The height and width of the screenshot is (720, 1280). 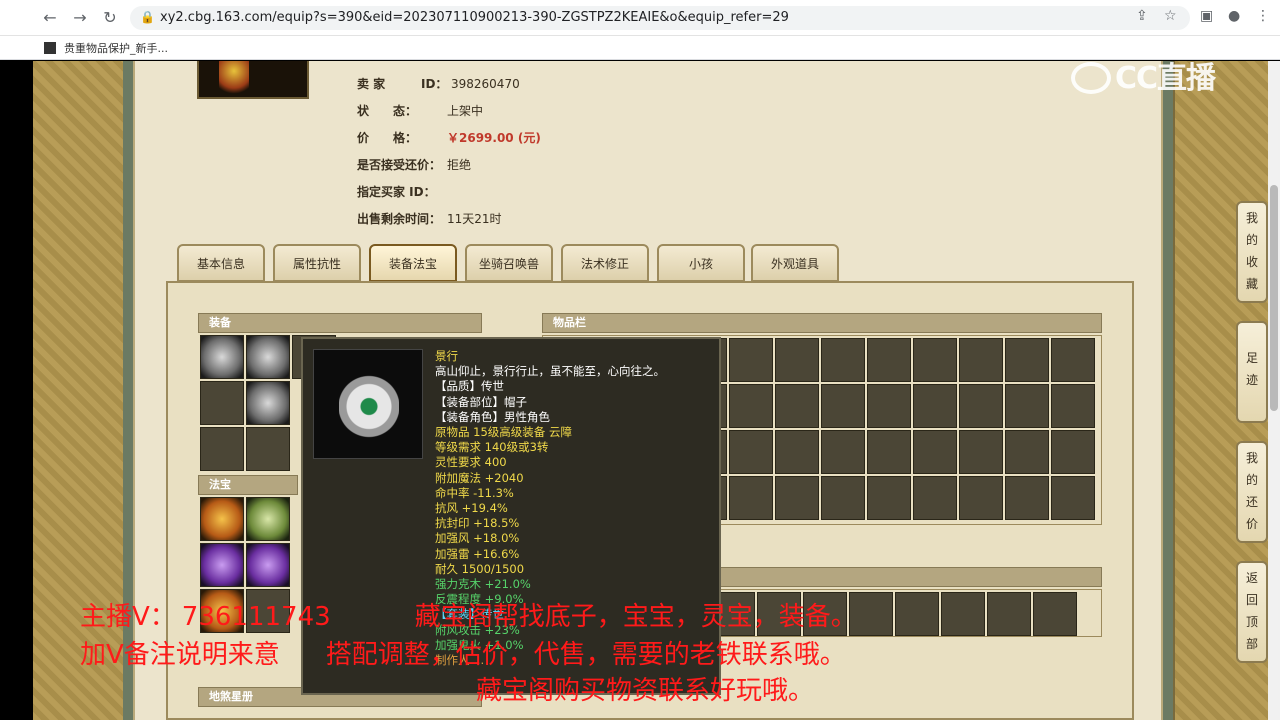 What do you see at coordinates (463, 652) in the screenshot?
I see `service-overlay: 加V备注说明来意 搭配调整，估价，代售，需要的老铁联系哦。` at bounding box center [463, 652].